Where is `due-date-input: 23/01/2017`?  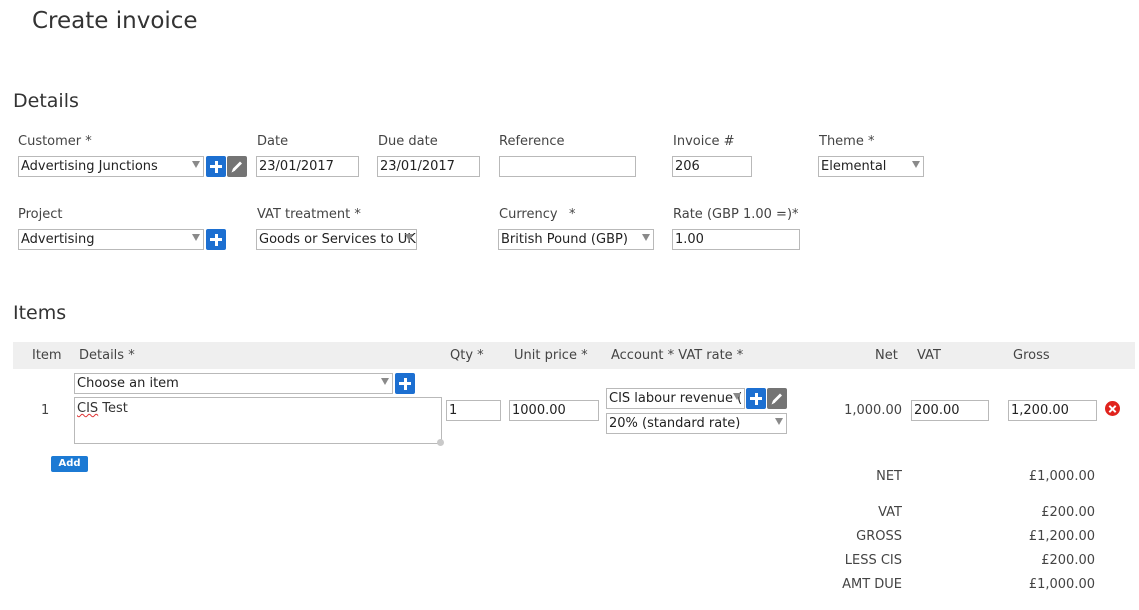 due-date-input: 23/01/2017 is located at coordinates (428, 166).